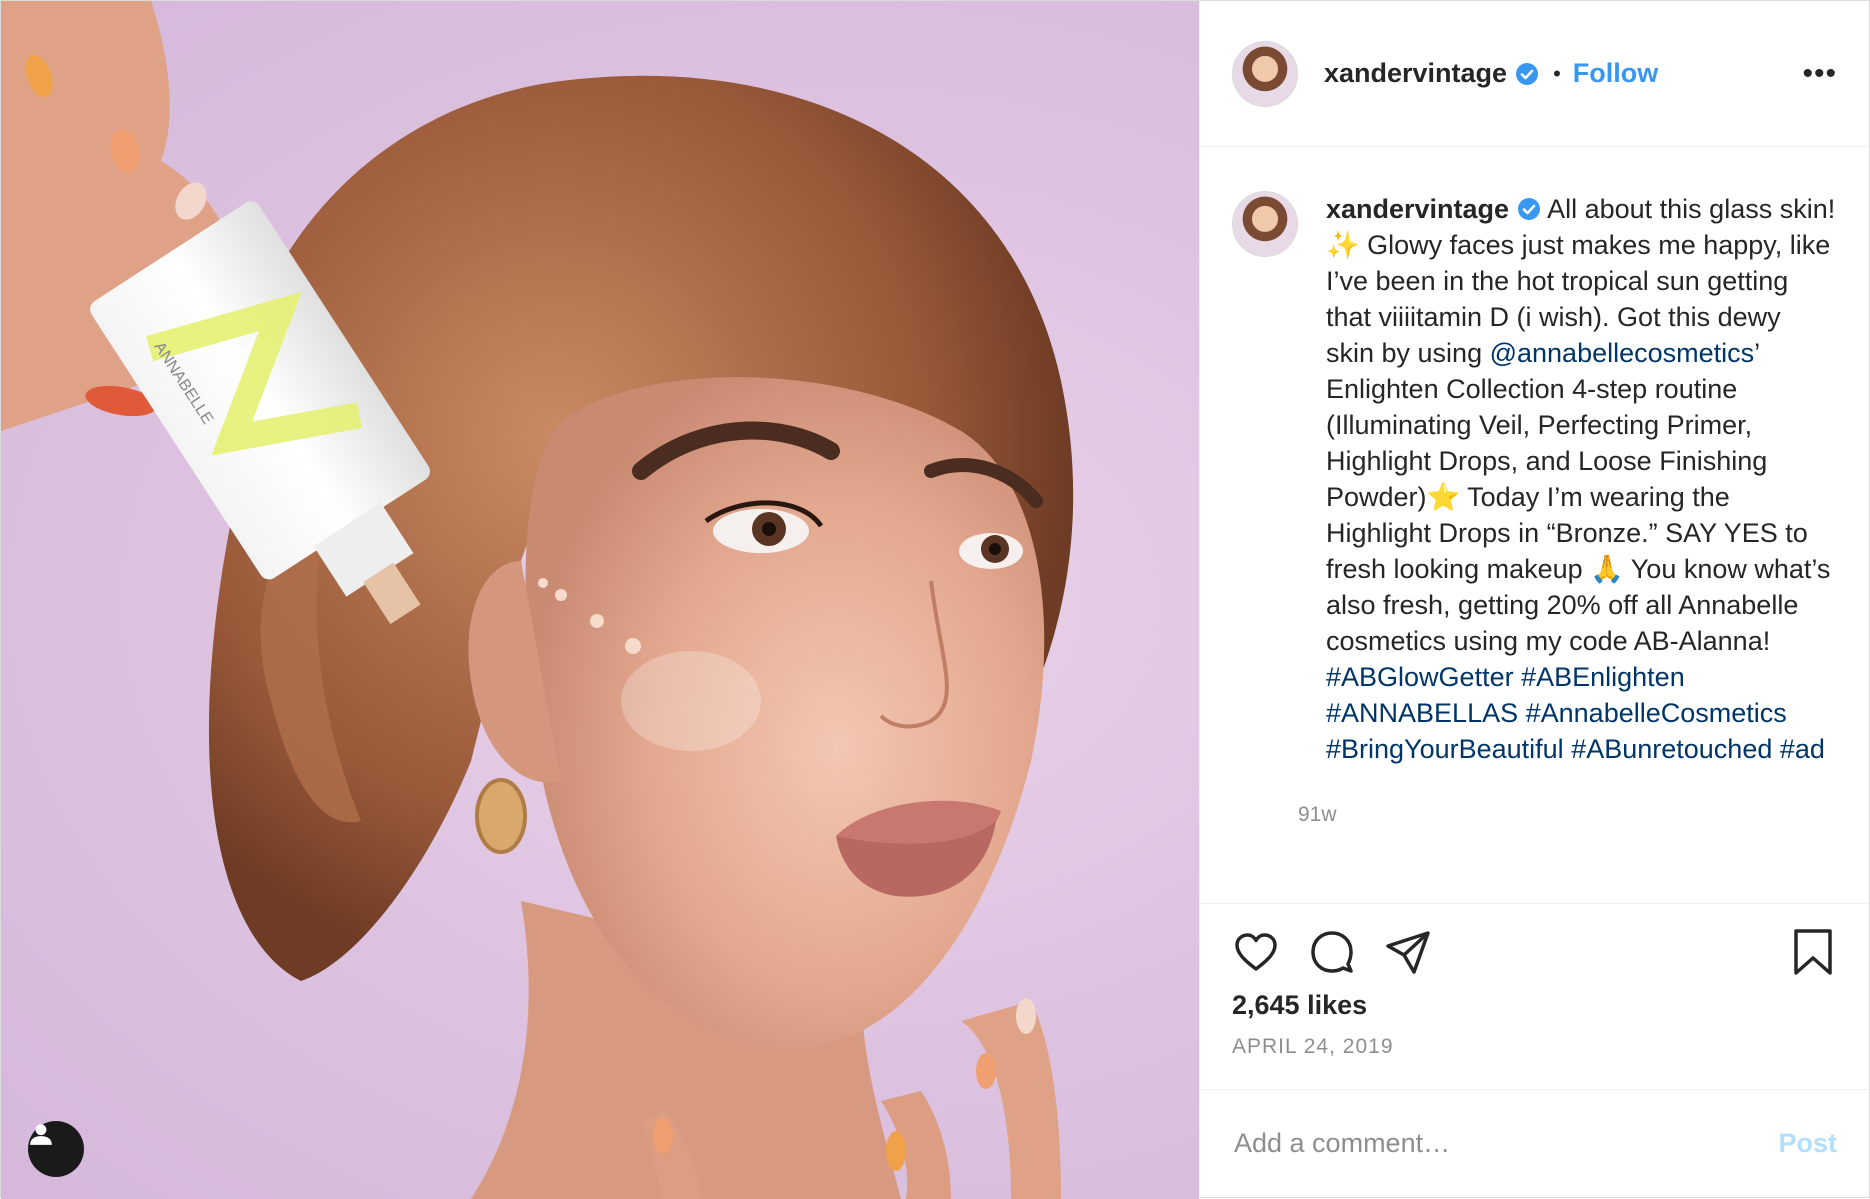  Describe the element at coordinates (1671, 749) in the screenshot. I see `hashtag: #ABunretouched` at that location.